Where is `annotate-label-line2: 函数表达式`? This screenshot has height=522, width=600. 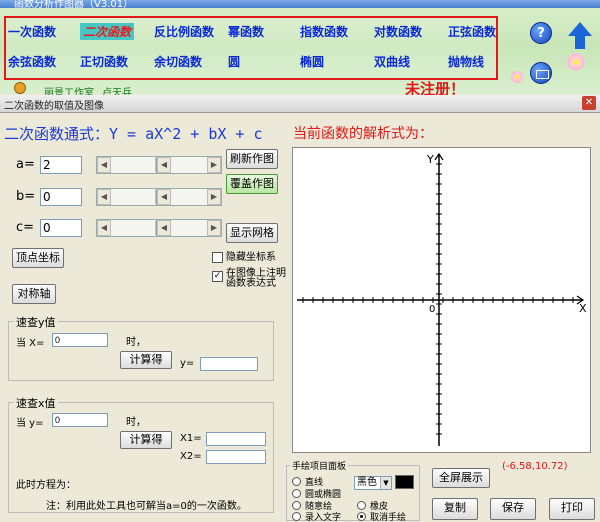
annotate-label-line2: 函数表达式 is located at coordinates (251, 283).